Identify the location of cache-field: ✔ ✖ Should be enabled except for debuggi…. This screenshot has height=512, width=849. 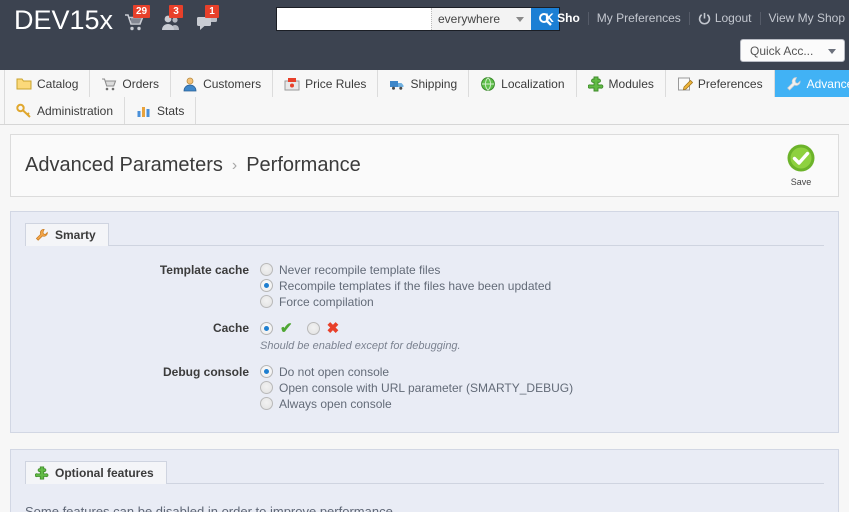
(542, 336).